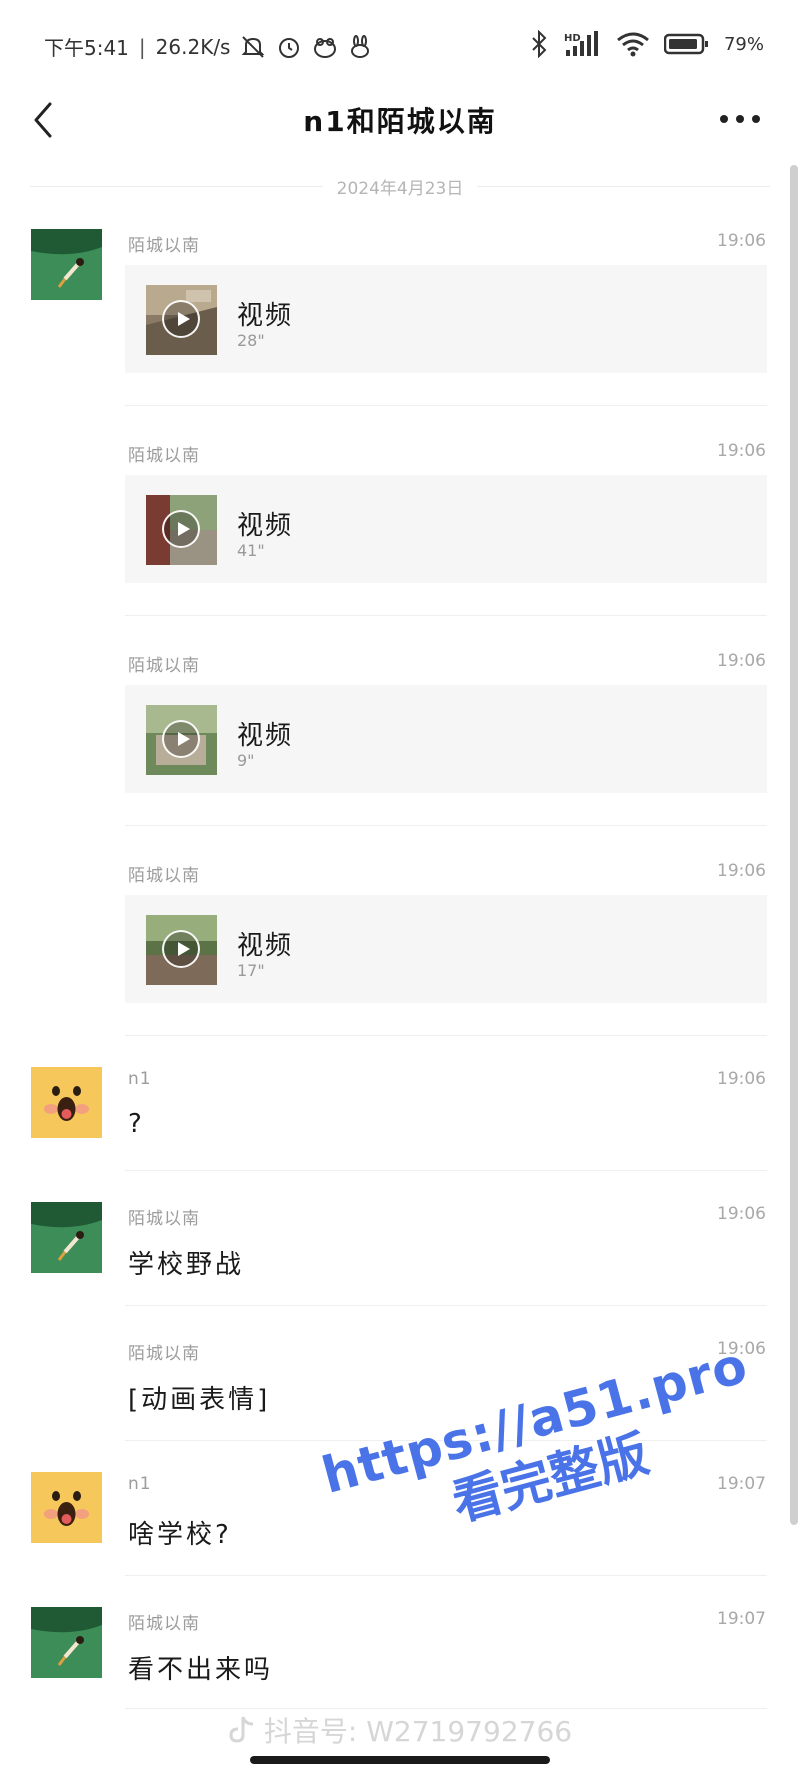 Image resolution: width=800 pixels, height=1778 pixels. I want to click on chat-header: n1和陌城以南, so click(400, 120).